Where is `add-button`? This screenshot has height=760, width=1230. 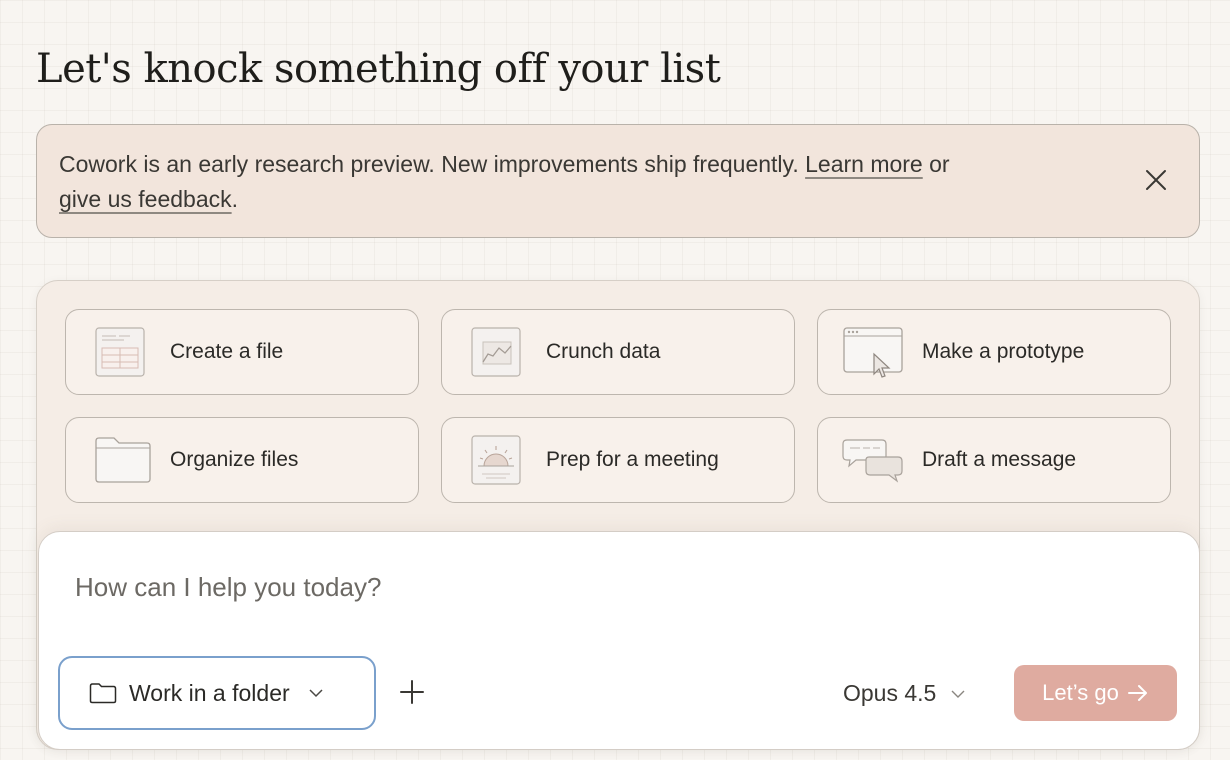 add-button is located at coordinates (412, 692).